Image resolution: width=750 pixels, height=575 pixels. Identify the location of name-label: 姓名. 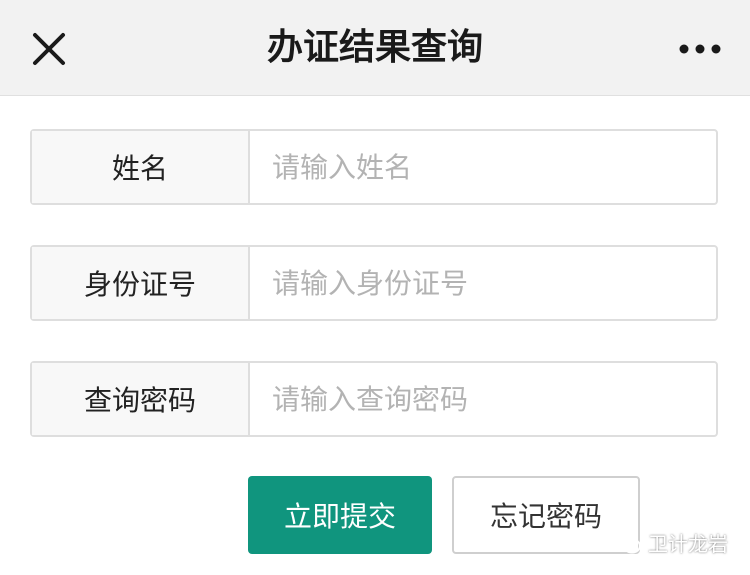
(141, 167).